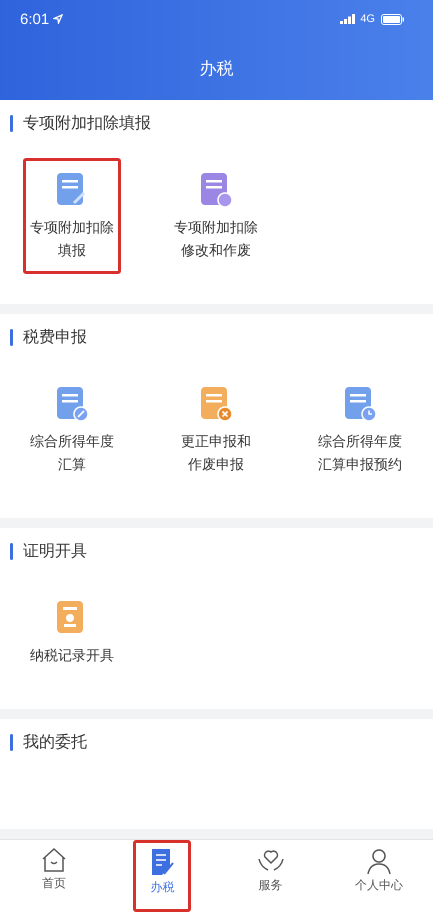  What do you see at coordinates (378, 861) in the screenshot?
I see `person-icon` at bounding box center [378, 861].